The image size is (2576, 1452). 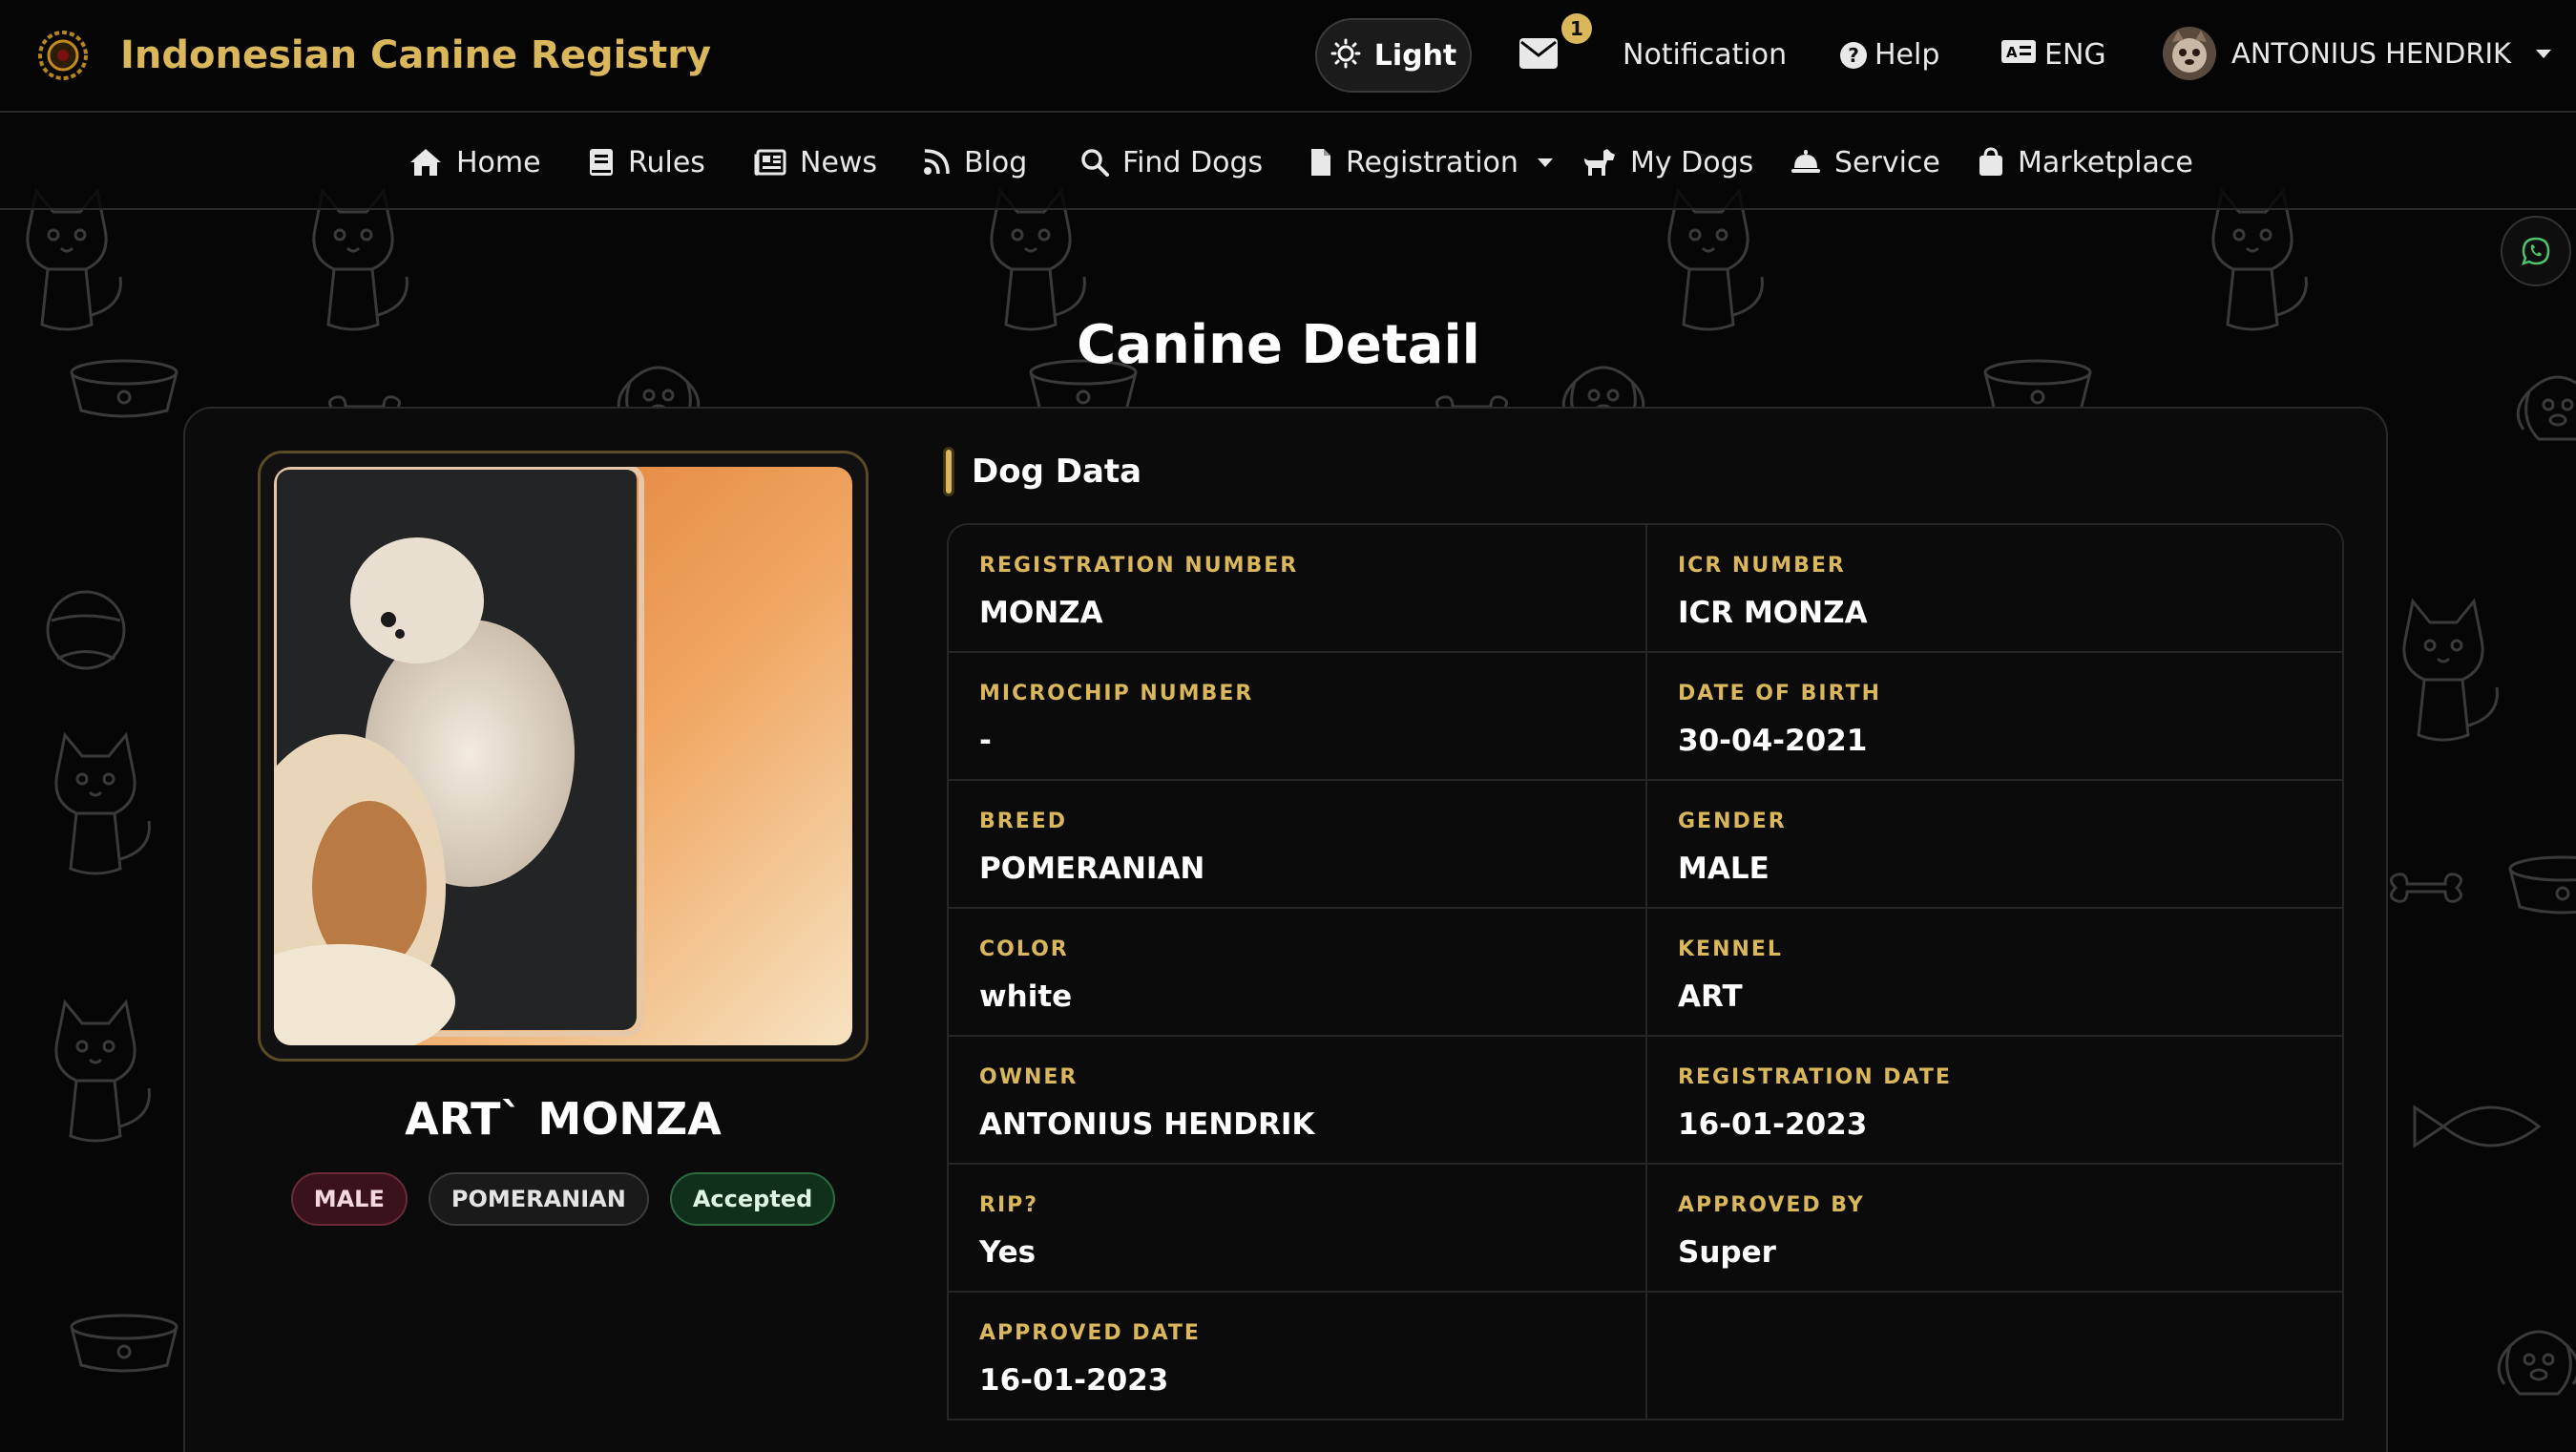 I want to click on nav-label-find-dogs: Find Dogs, so click(x=1193, y=162).